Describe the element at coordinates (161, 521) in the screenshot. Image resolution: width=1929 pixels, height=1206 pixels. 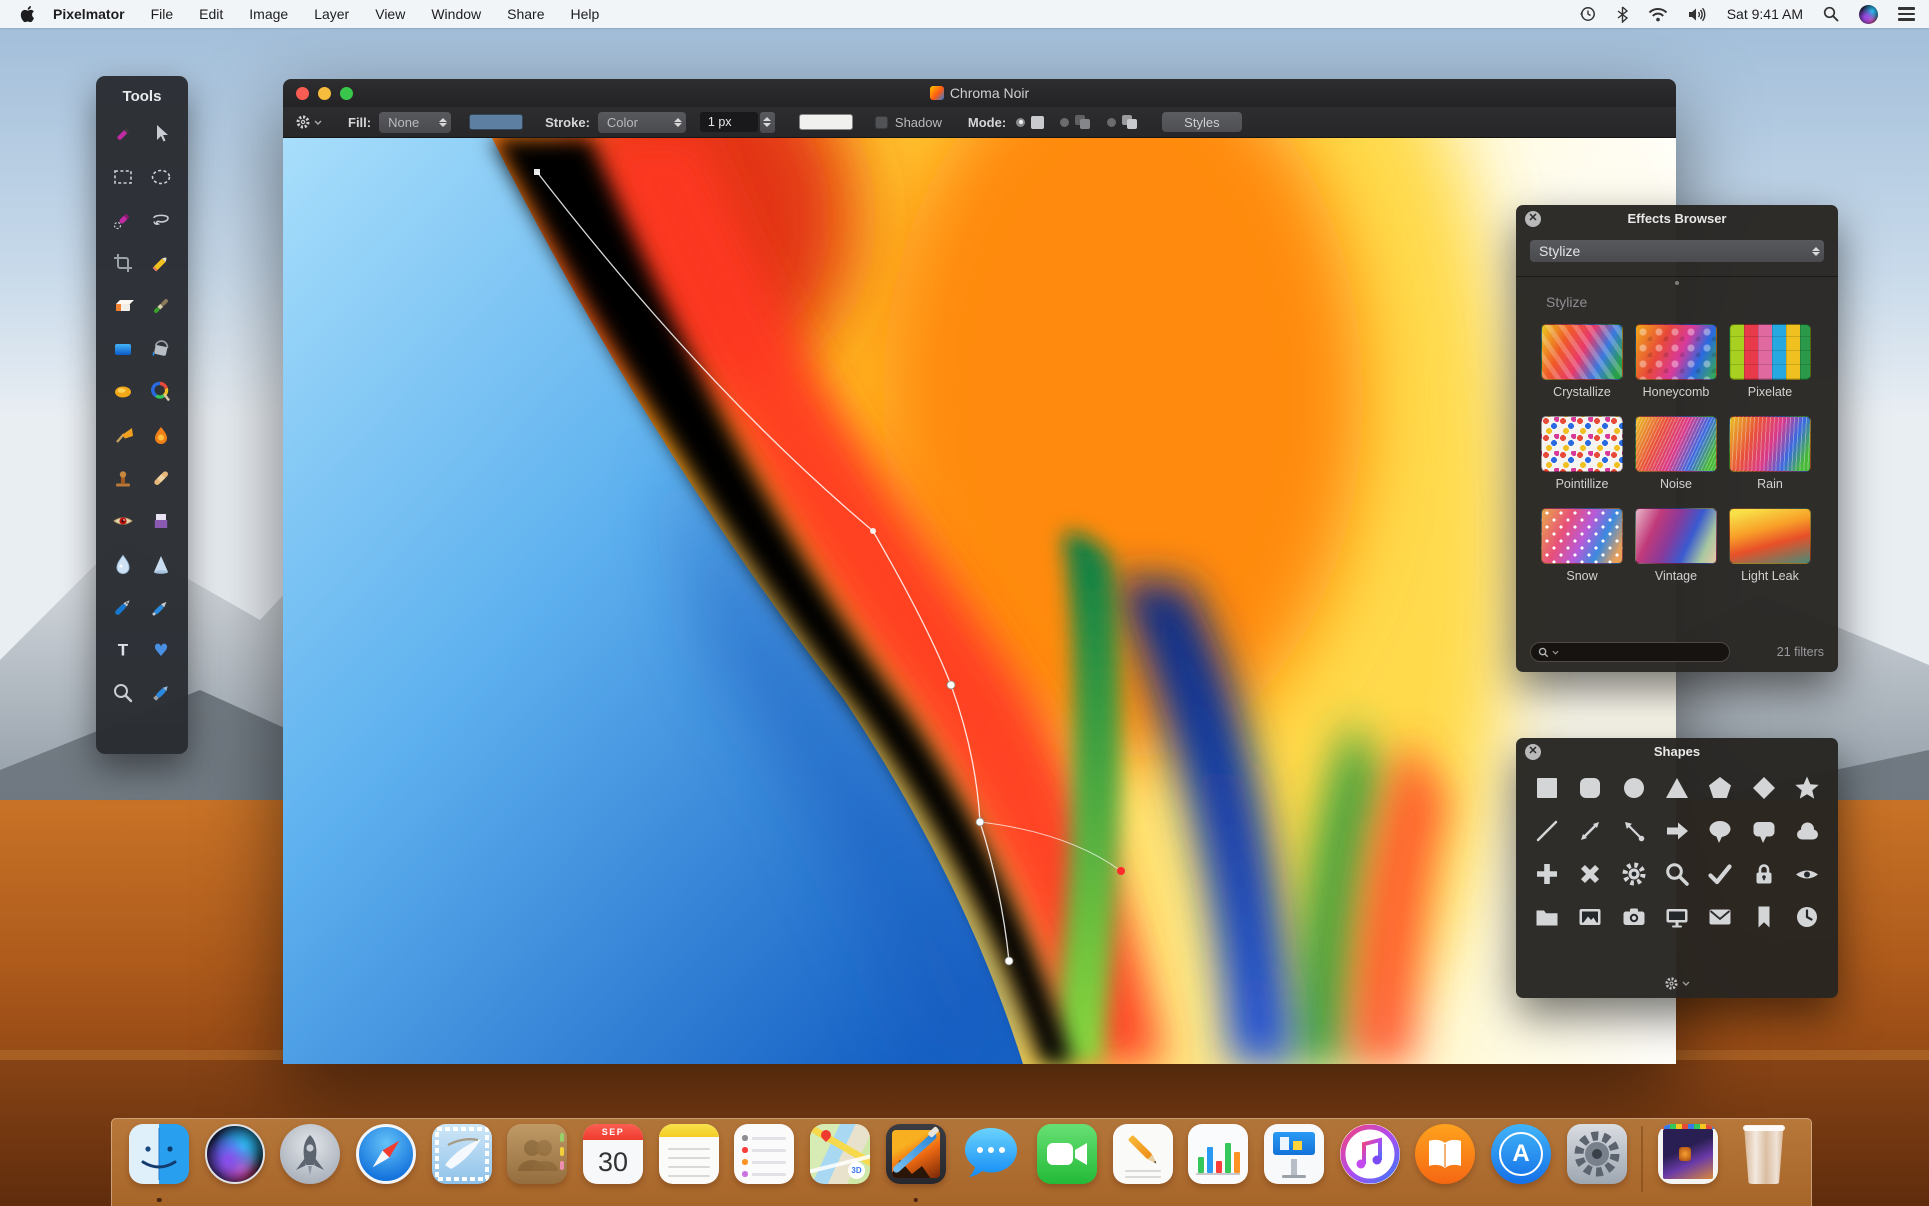
I see `tool-sharpen` at that location.